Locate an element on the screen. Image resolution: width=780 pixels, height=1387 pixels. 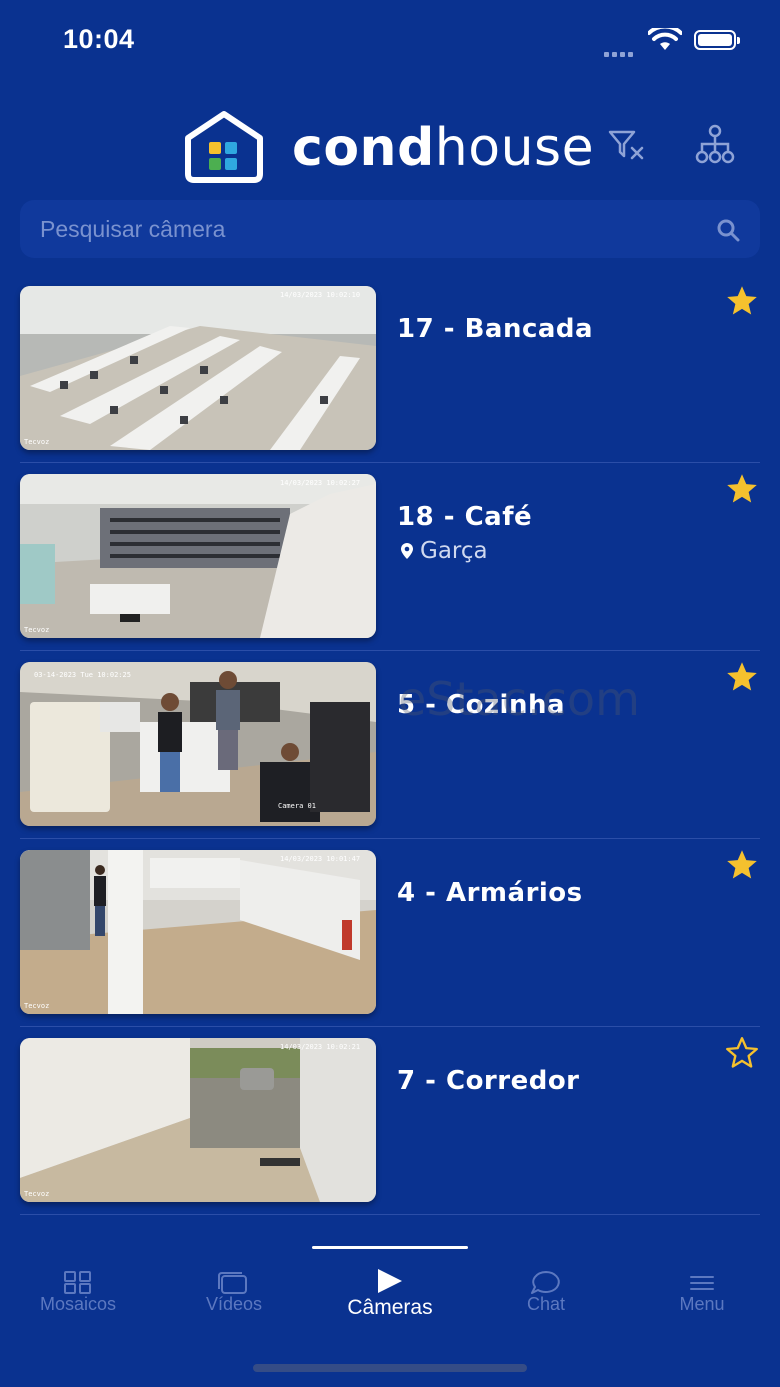
camera-name: 17 - Bancada is located at coordinates (495, 329).